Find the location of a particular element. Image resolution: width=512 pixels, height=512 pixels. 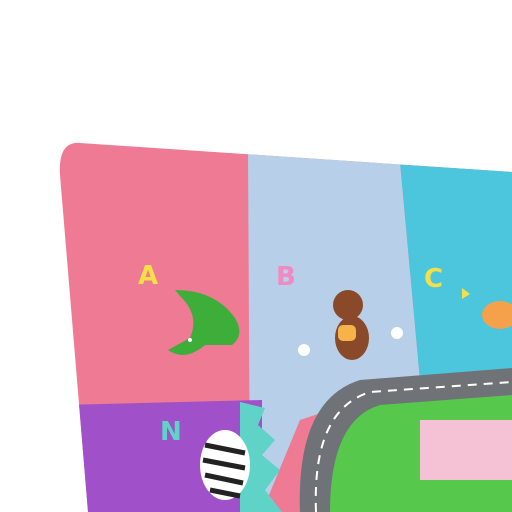

zebra-icon is located at coordinates (225, 465).